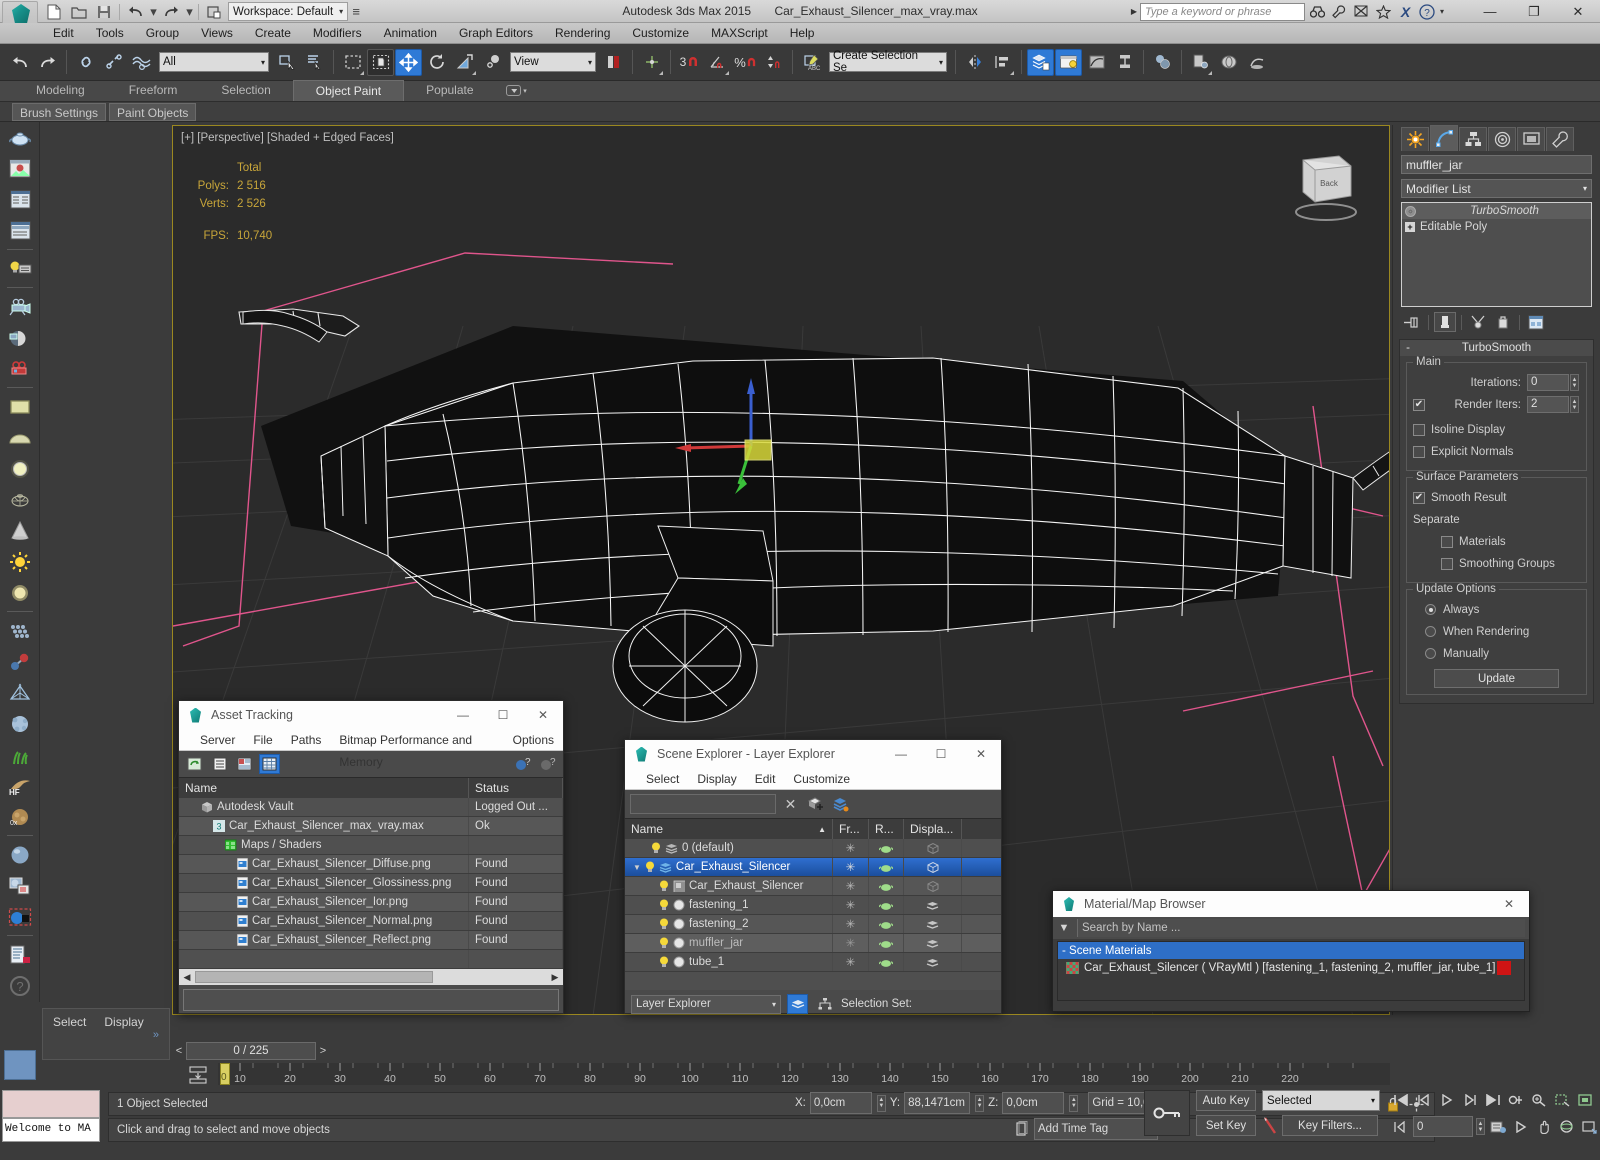  I want to click on menu-maxscript: MAXScript, so click(739, 33).